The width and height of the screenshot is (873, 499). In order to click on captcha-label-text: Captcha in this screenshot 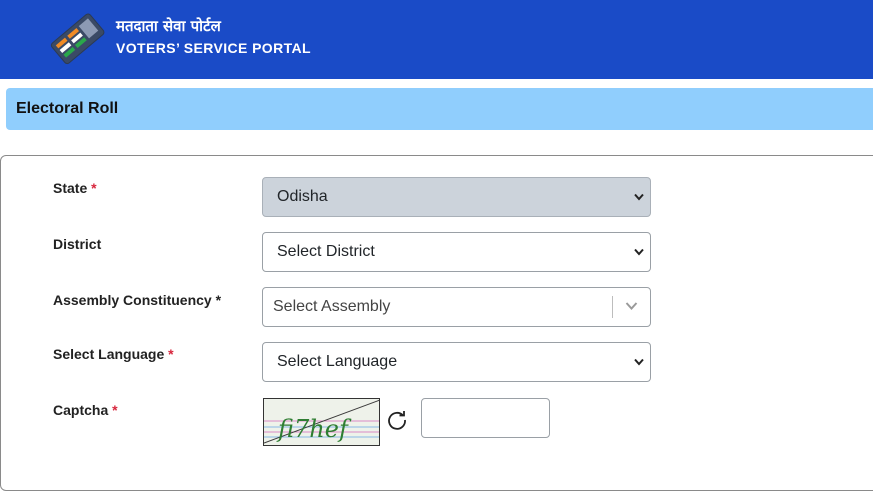, I will do `click(81, 410)`.